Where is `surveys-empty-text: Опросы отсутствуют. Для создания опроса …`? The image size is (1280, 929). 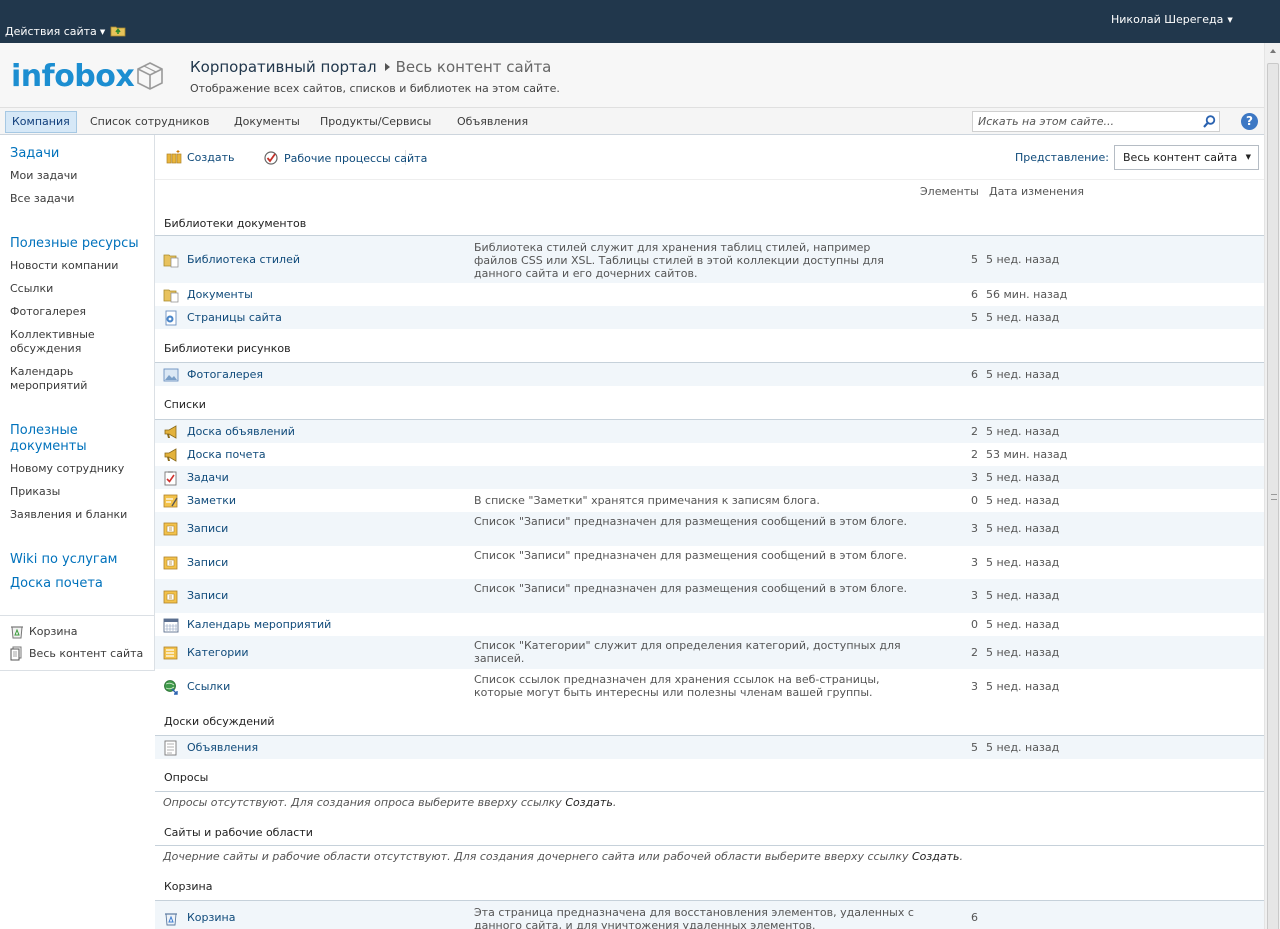
surveys-empty-text: Опросы отсутствуют. Для создания опроса … is located at coordinates (364, 802).